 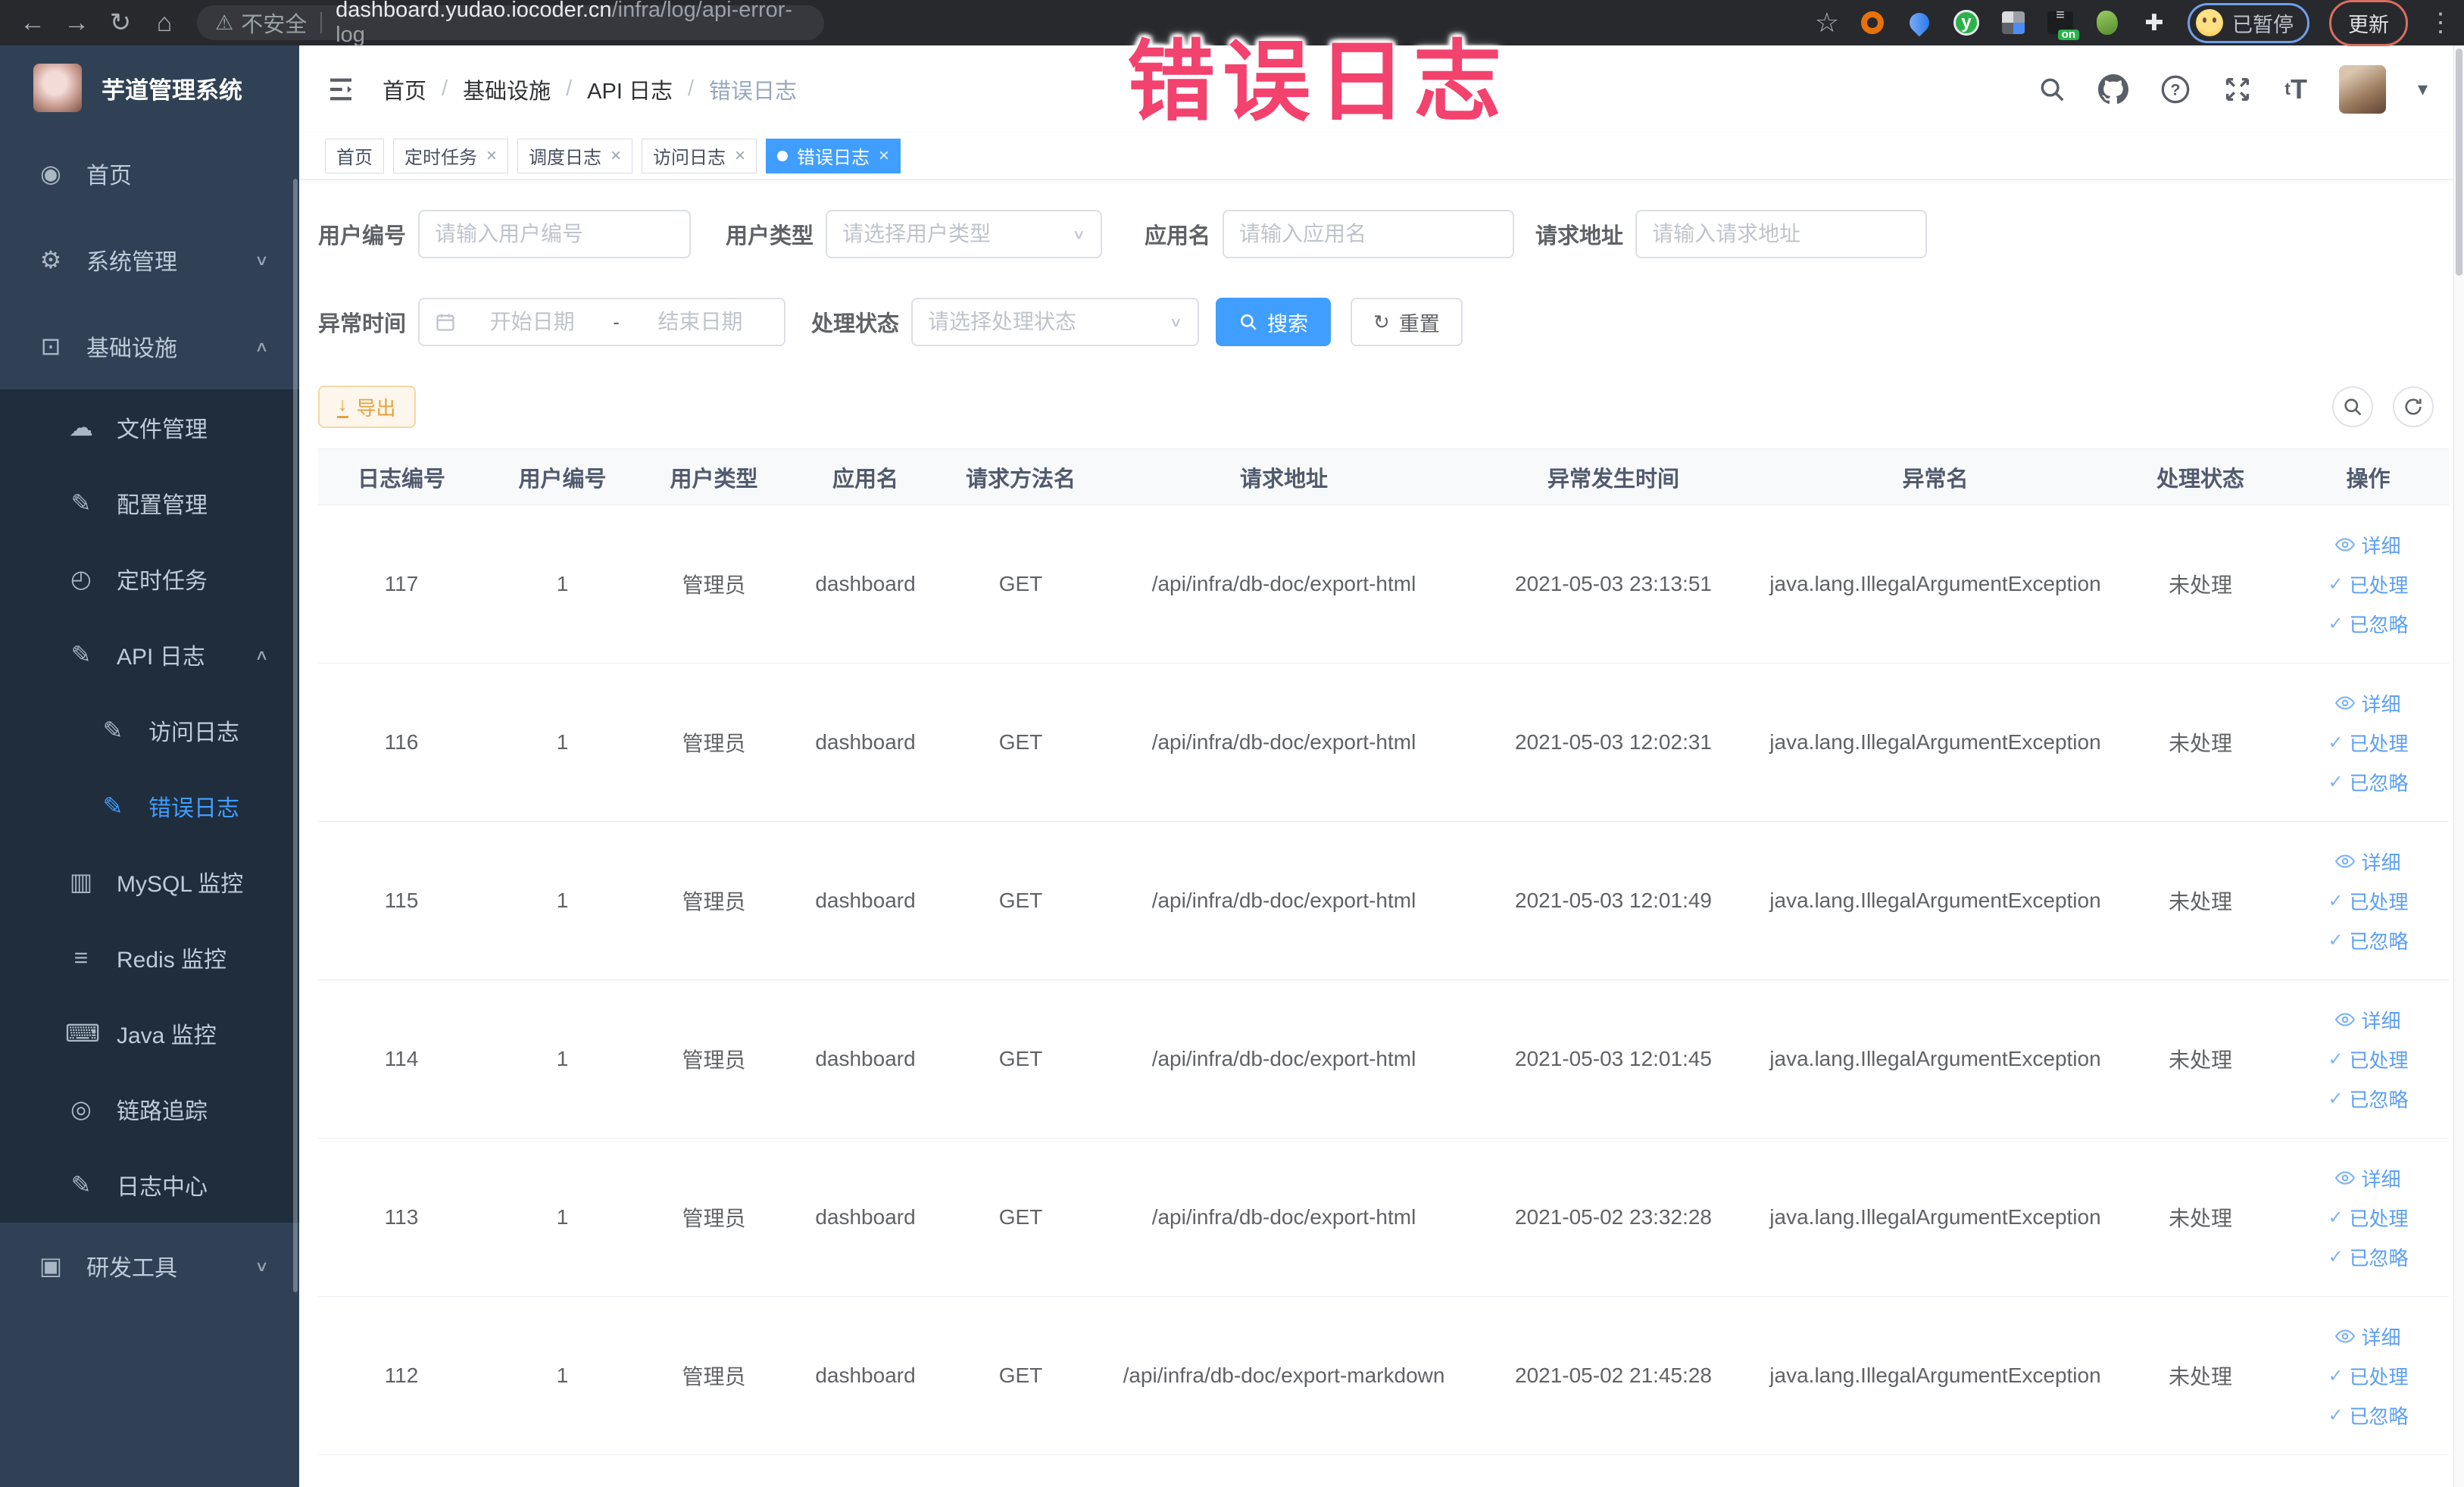 What do you see at coordinates (2154, 22) in the screenshot?
I see `extensions-puzzle-icon: ✚` at bounding box center [2154, 22].